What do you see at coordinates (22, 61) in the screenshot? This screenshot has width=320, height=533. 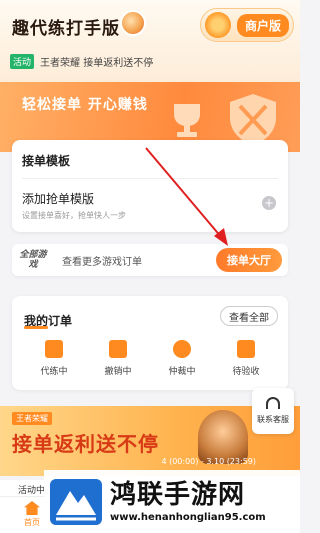 I see `notice-tag: 活动` at bounding box center [22, 61].